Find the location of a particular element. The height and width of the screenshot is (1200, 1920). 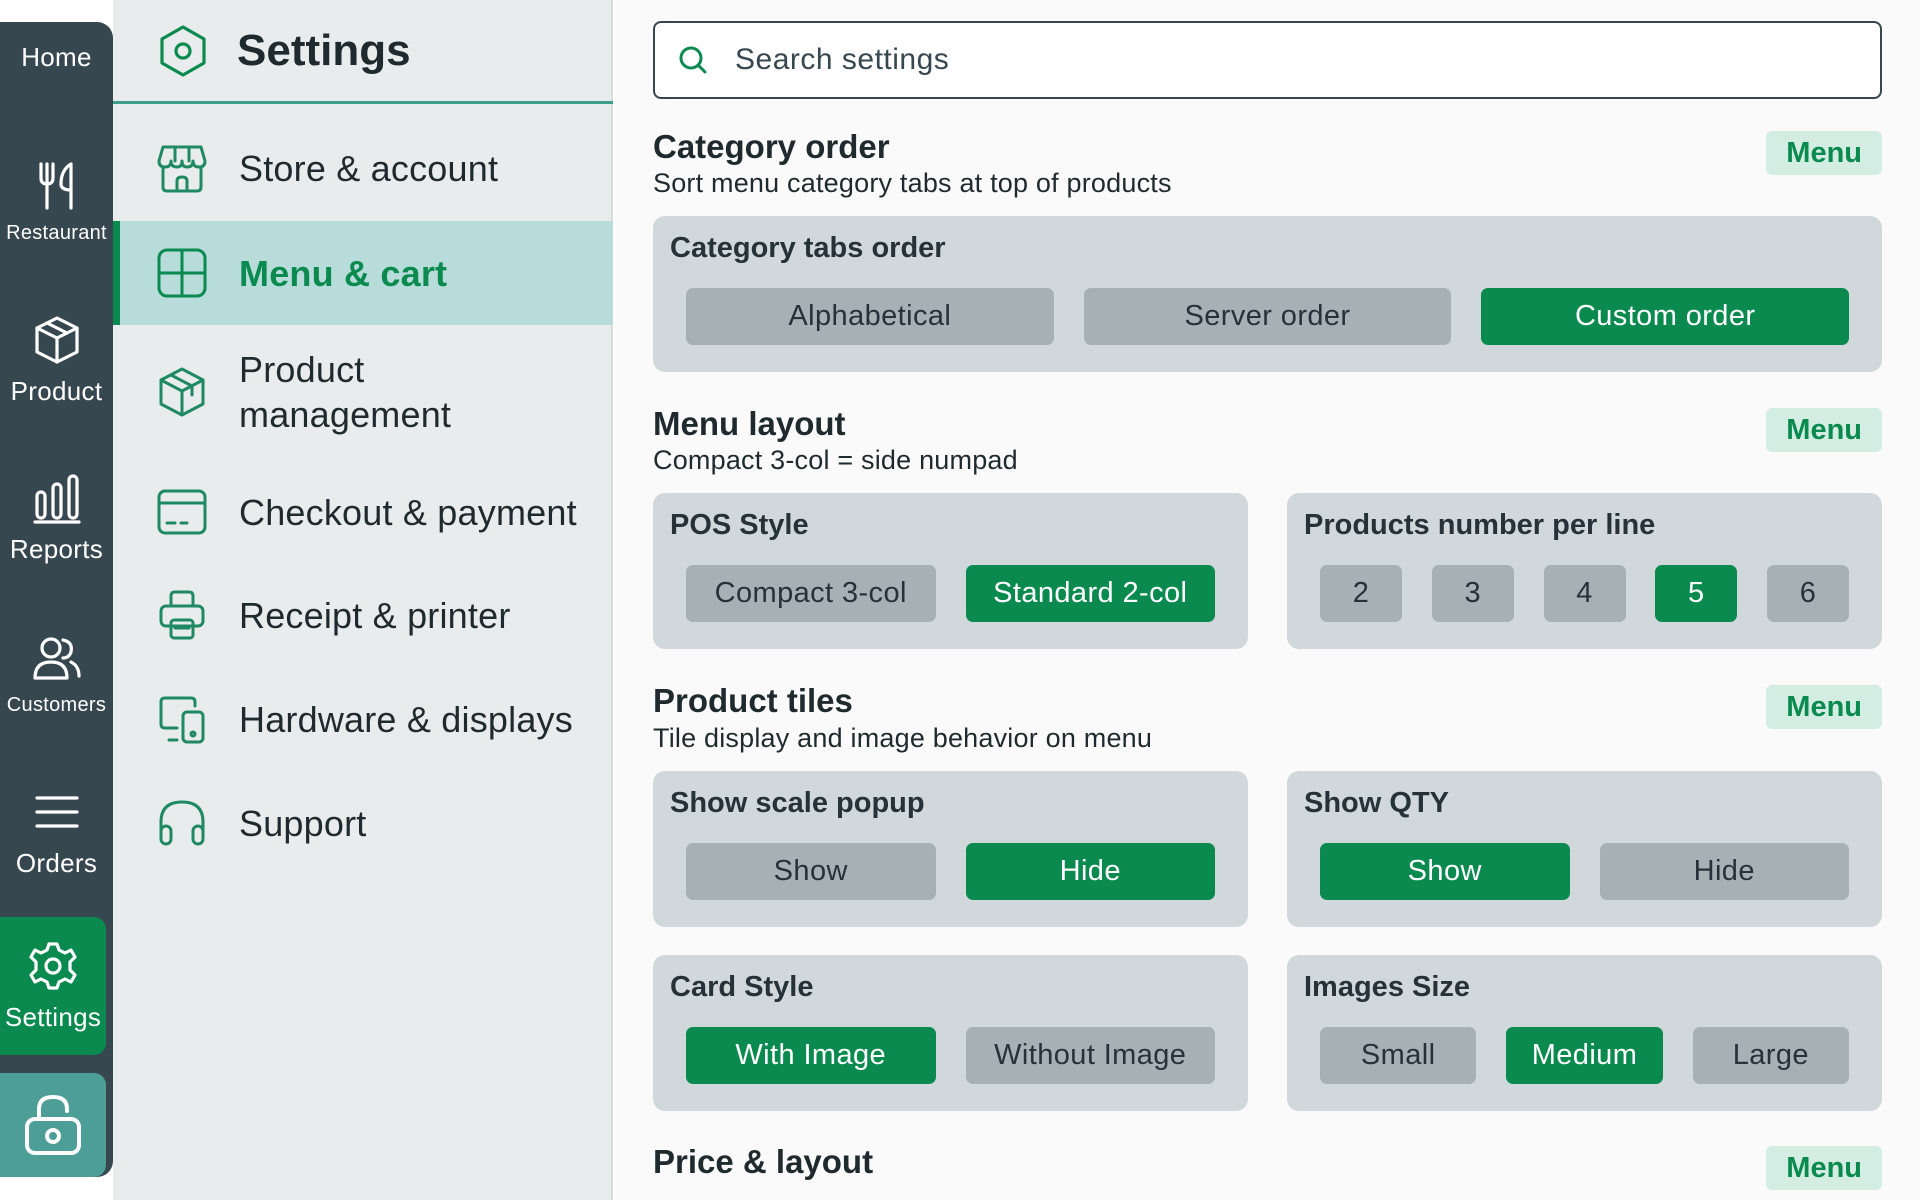

option-per-line-6: 6 is located at coordinates (1808, 593).